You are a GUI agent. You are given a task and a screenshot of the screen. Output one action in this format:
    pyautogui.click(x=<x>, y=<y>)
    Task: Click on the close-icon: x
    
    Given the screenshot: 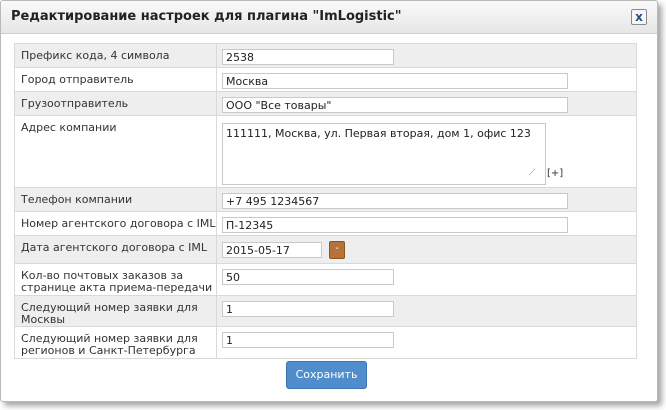 What is the action you would take?
    pyautogui.click(x=639, y=17)
    